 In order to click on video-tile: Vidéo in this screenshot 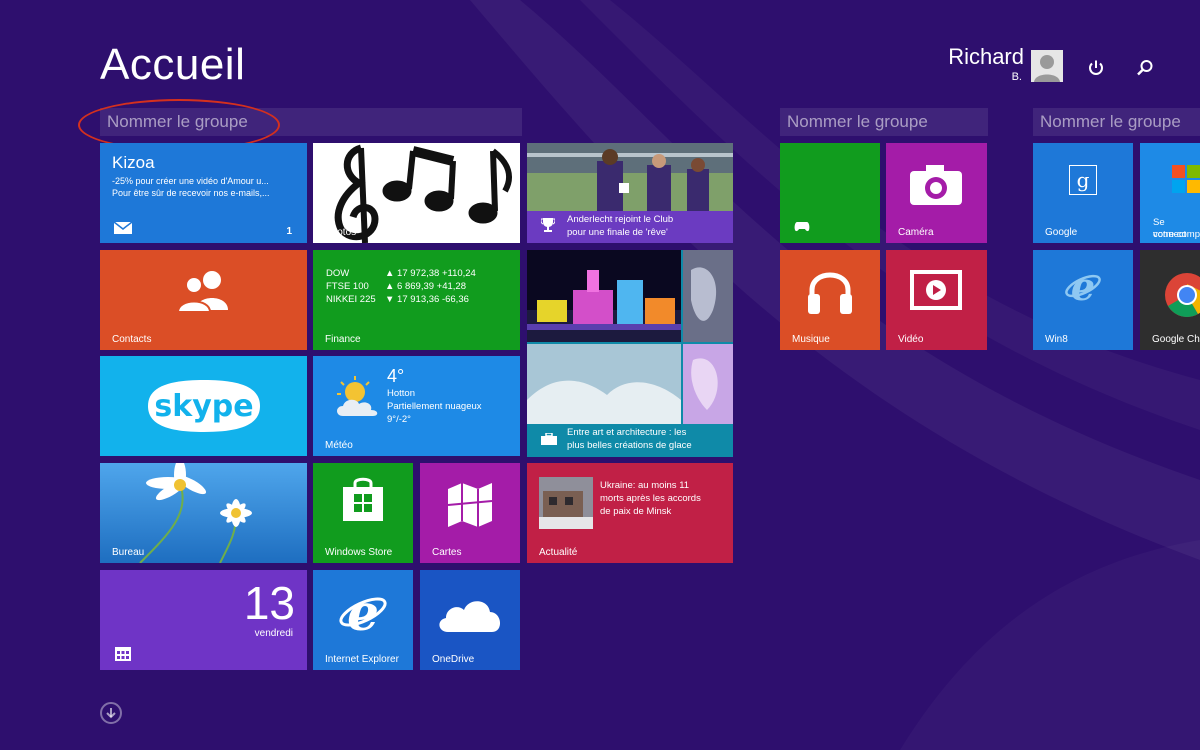, I will do `click(936, 300)`.